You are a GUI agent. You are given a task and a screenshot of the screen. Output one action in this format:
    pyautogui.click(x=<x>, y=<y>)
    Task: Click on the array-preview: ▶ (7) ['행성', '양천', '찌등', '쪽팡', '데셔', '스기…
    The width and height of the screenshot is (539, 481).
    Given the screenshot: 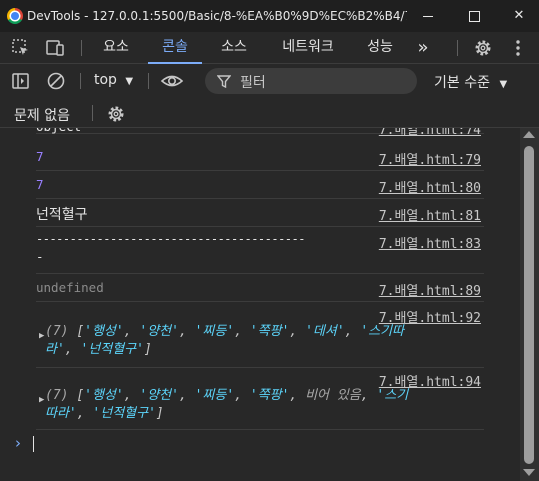 What is the action you would take?
    pyautogui.click(x=222, y=341)
    